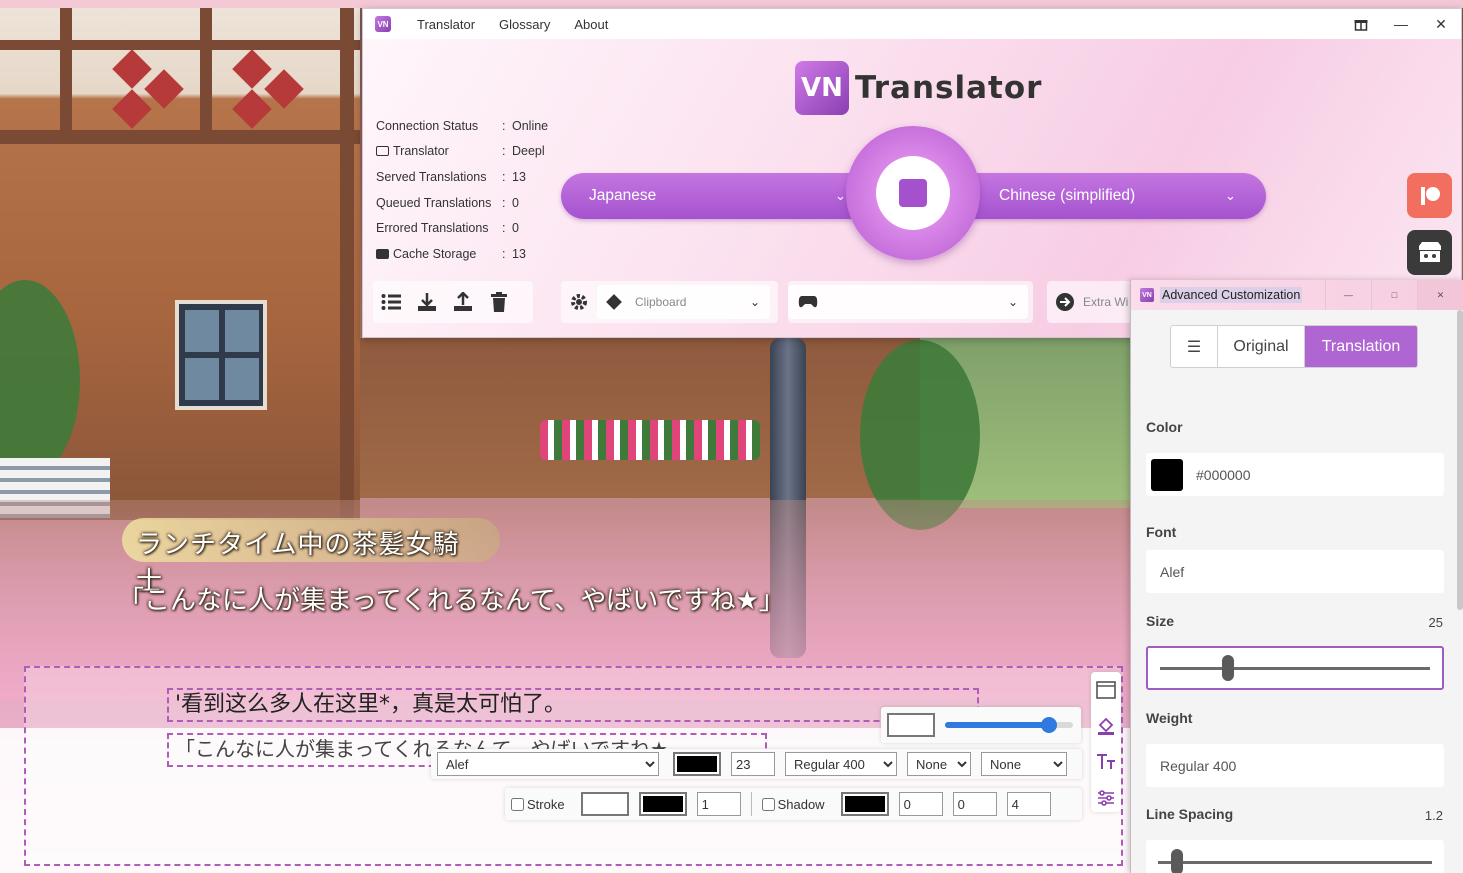 Image resolution: width=1463 pixels, height=873 pixels. What do you see at coordinates (908, 302) in the screenshot?
I see `game-select: ⌄` at bounding box center [908, 302].